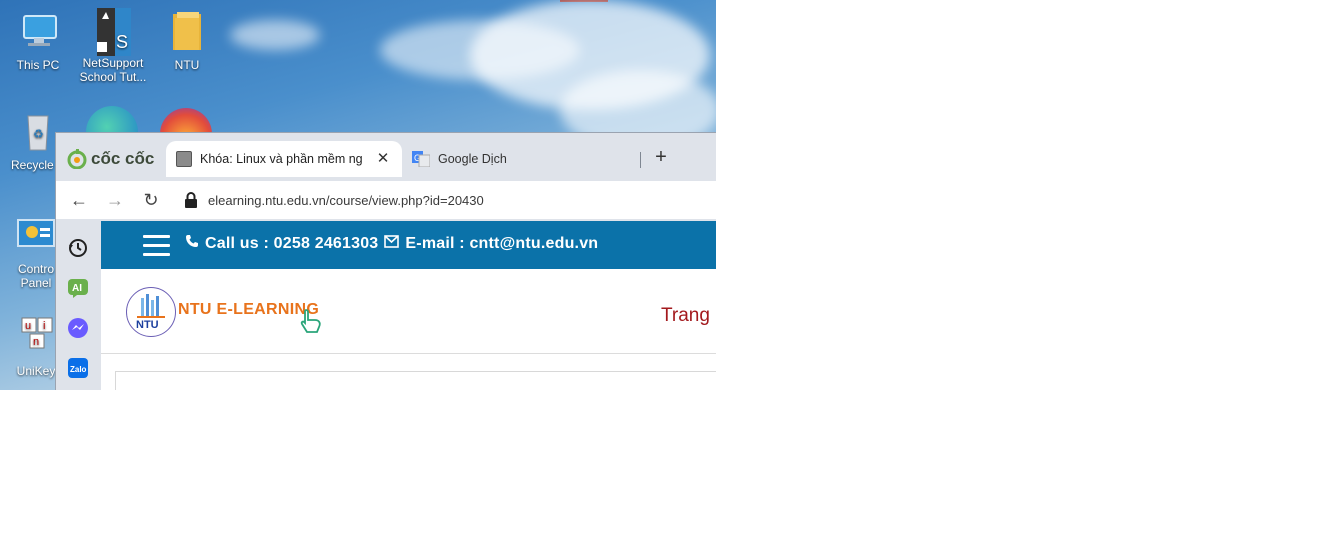 The image size is (1338, 548). What do you see at coordinates (38, 32) in the screenshot?
I see `computer-icon` at bounding box center [38, 32].